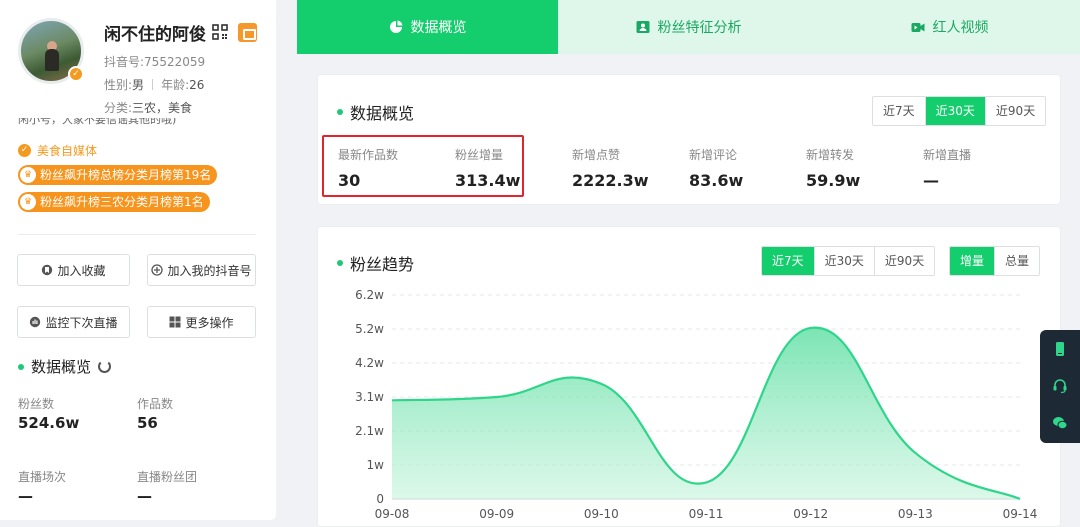 The width and height of the screenshot is (1080, 527). Describe the element at coordinates (427, 27) in the screenshot. I see `tab-overview: 数据概览` at that location.